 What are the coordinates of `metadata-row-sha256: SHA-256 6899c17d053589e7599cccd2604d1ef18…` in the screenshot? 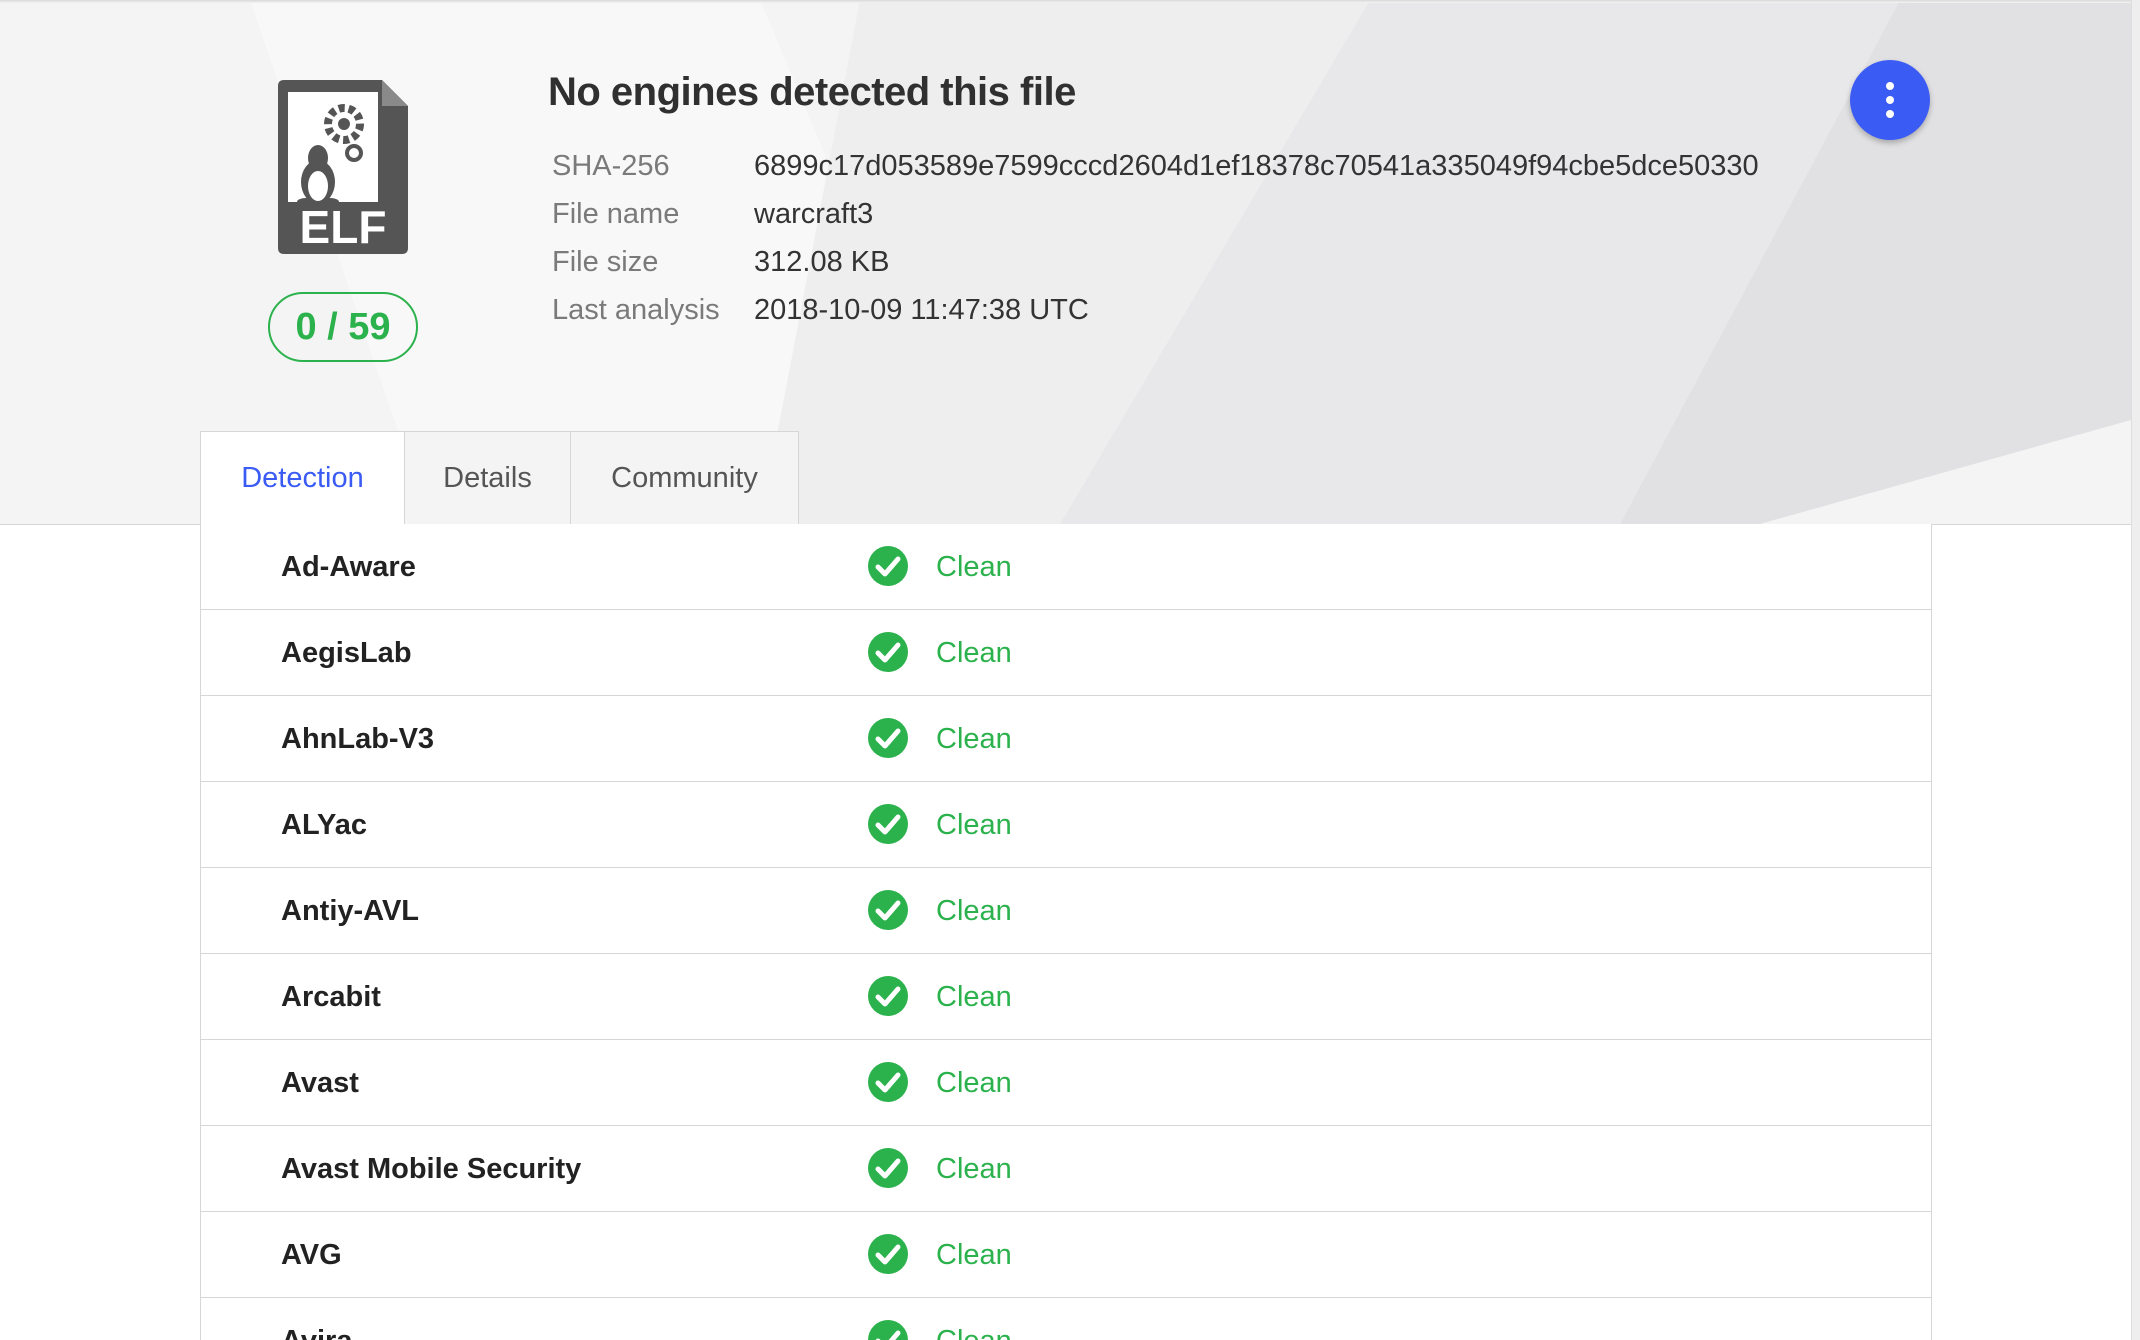 It's located at (1155, 170).